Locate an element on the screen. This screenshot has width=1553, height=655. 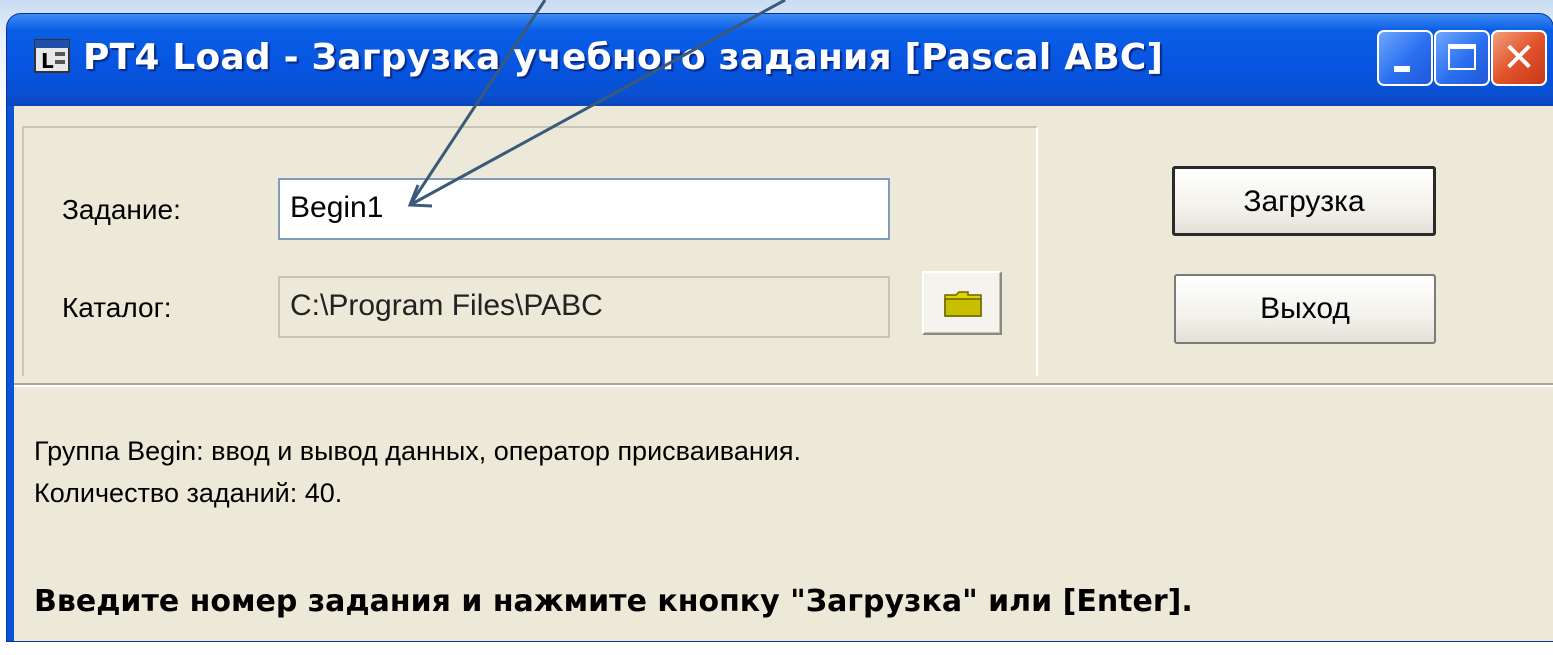
browse-folder-button is located at coordinates (962, 303).